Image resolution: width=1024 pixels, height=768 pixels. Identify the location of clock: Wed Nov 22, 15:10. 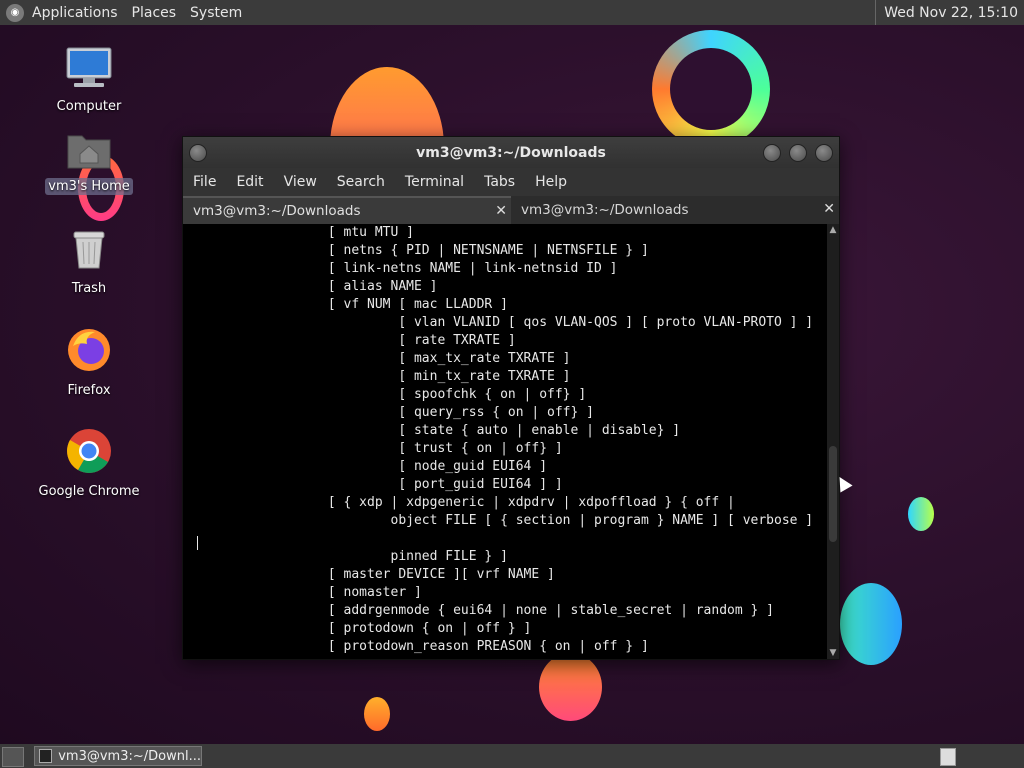
(954, 13).